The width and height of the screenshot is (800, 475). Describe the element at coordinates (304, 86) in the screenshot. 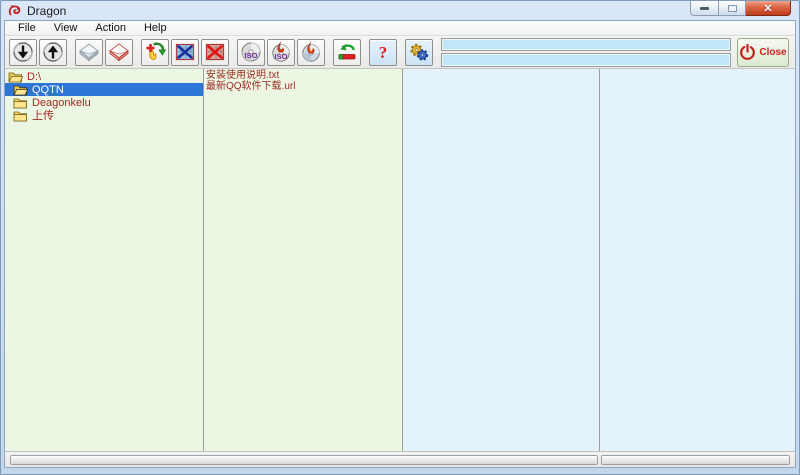

I see `file-item: 最新QQ软件下载.url` at that location.